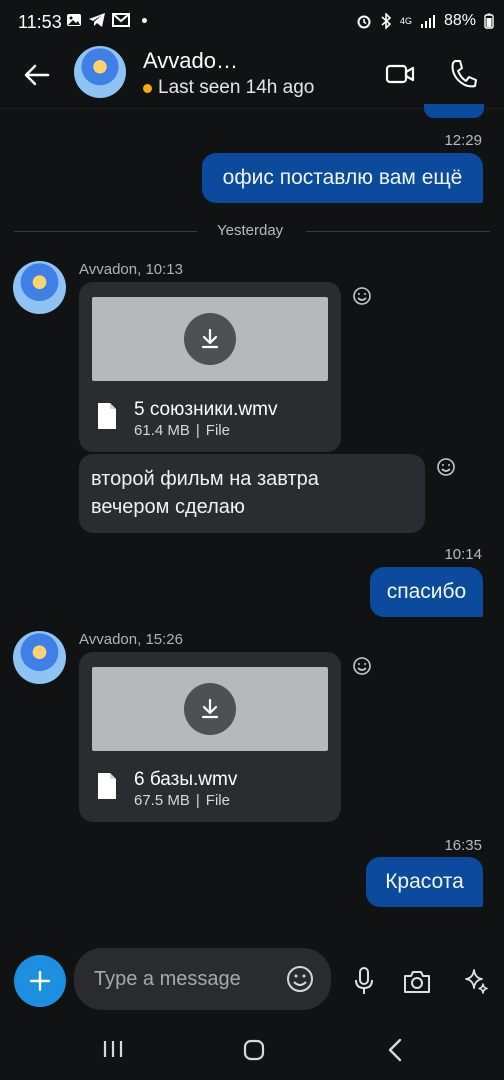 The height and width of the screenshot is (1080, 504). Describe the element at coordinates (459, 20) in the screenshot. I see `battery-percent: 88%` at that location.